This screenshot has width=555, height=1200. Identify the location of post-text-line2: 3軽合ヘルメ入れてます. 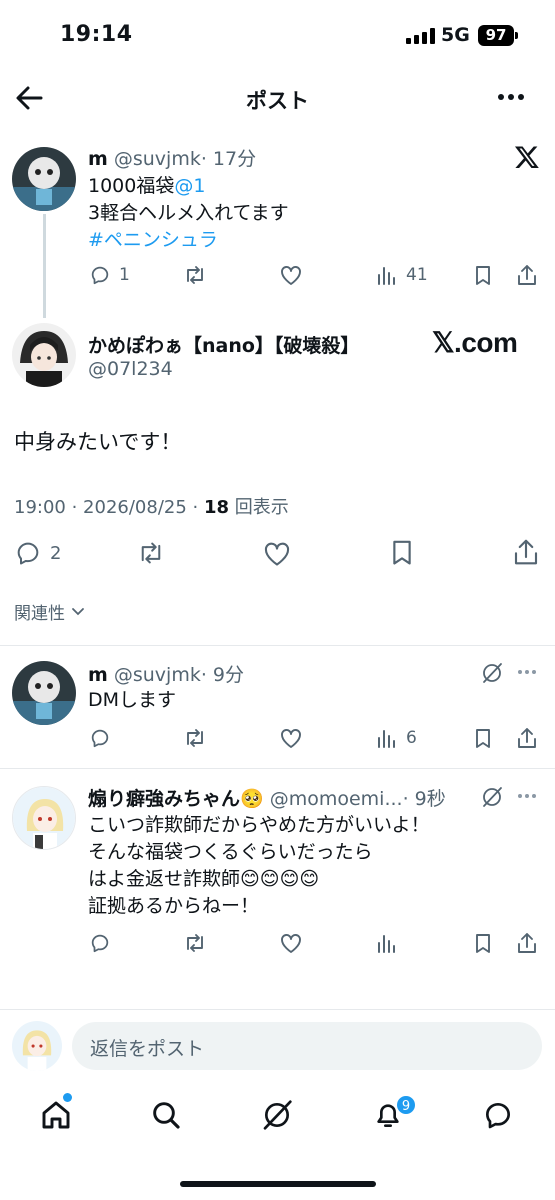
(188, 213).